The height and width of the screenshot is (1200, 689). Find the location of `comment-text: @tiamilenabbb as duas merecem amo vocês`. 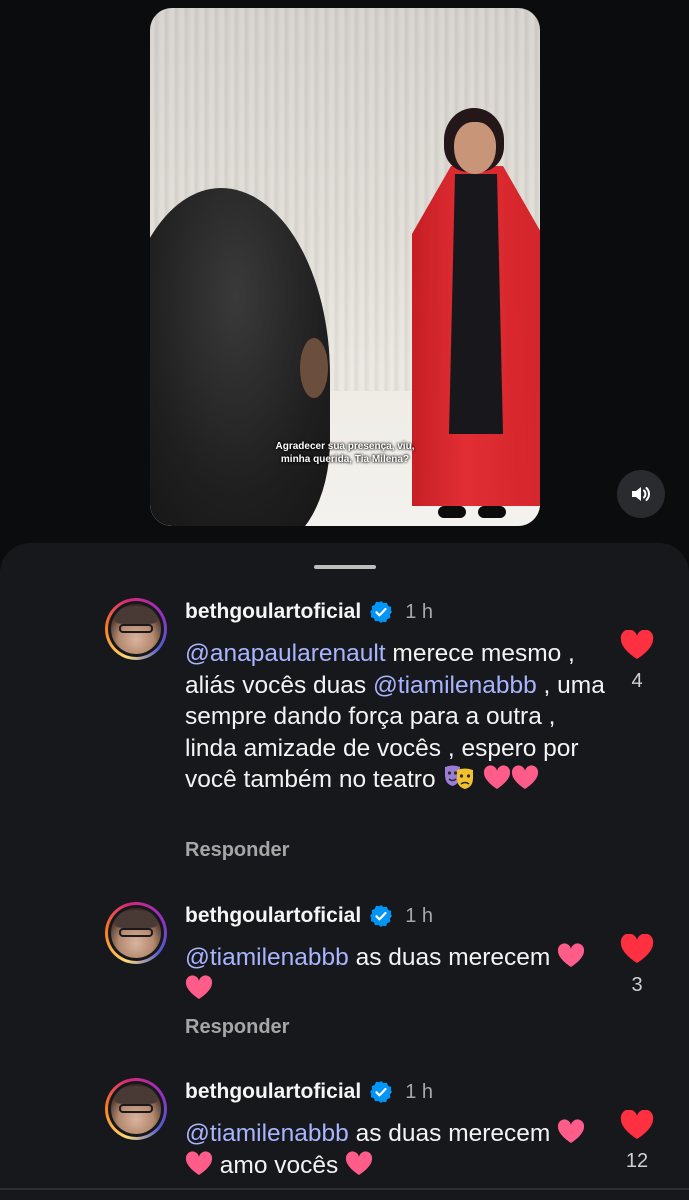

comment-text: @tiamilenabbb as duas merecem amo vocês is located at coordinates (395, 1149).